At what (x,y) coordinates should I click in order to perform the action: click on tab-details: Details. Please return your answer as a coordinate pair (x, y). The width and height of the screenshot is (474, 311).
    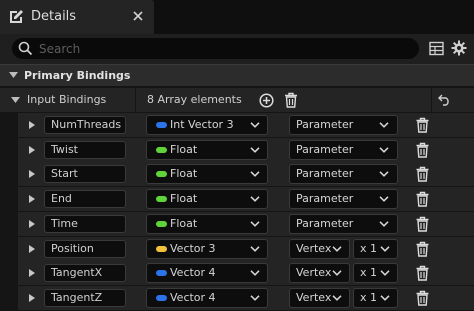
    Looking at the image, I should click on (77, 17).